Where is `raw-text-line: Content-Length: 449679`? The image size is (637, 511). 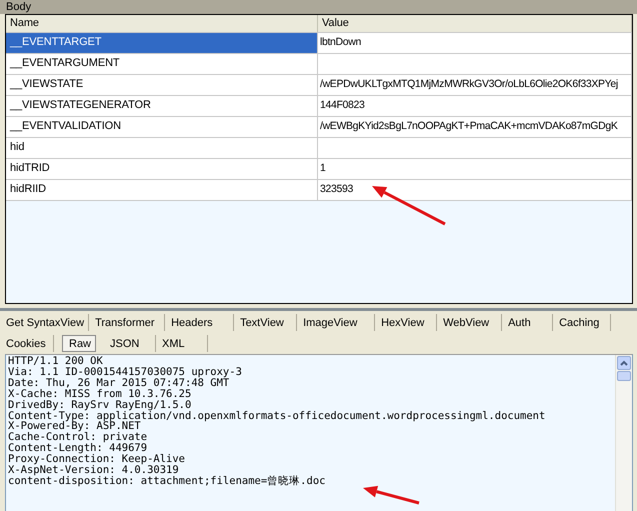 raw-text-line: Content-Length: 449679 is located at coordinates (78, 448).